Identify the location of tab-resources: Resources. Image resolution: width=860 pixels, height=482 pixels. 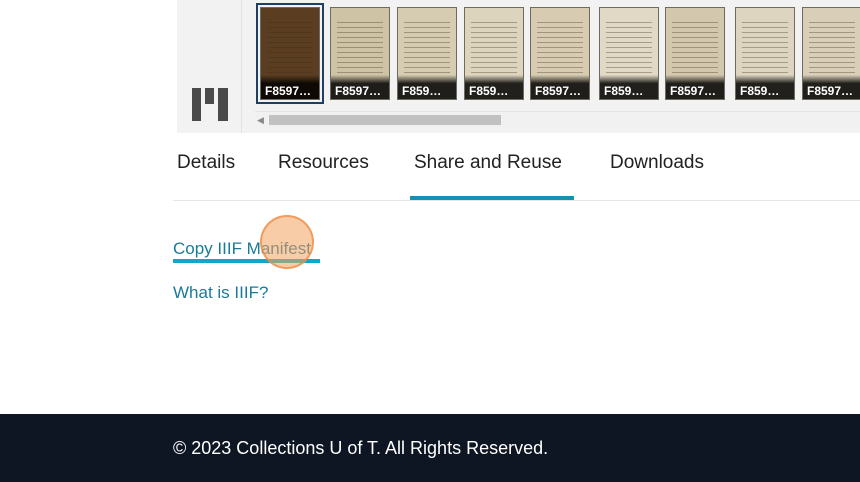
(323, 163).